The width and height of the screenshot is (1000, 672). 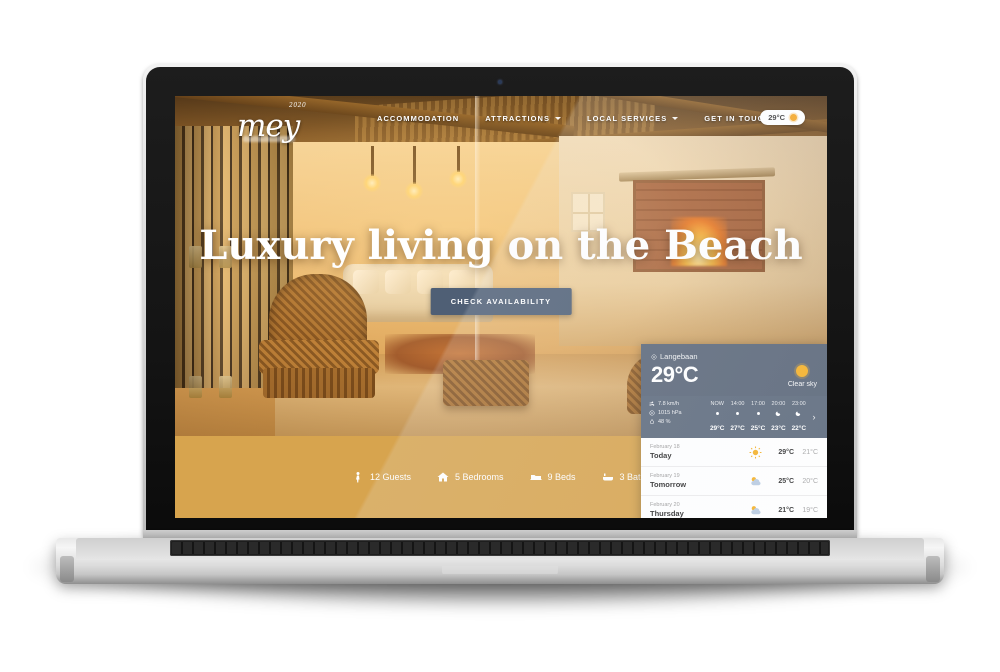 I want to click on humidity-icon, so click(x=652, y=421).